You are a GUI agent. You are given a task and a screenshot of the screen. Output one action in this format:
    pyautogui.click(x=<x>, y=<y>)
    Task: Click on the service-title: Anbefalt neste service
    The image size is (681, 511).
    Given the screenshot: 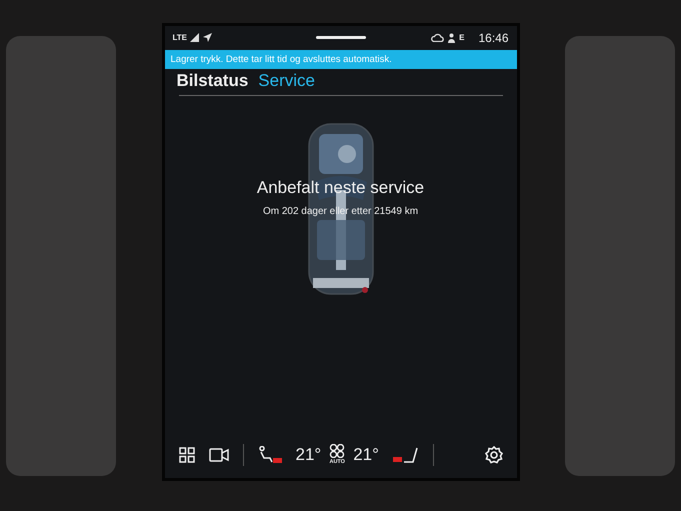 What is the action you would take?
    pyautogui.click(x=340, y=188)
    